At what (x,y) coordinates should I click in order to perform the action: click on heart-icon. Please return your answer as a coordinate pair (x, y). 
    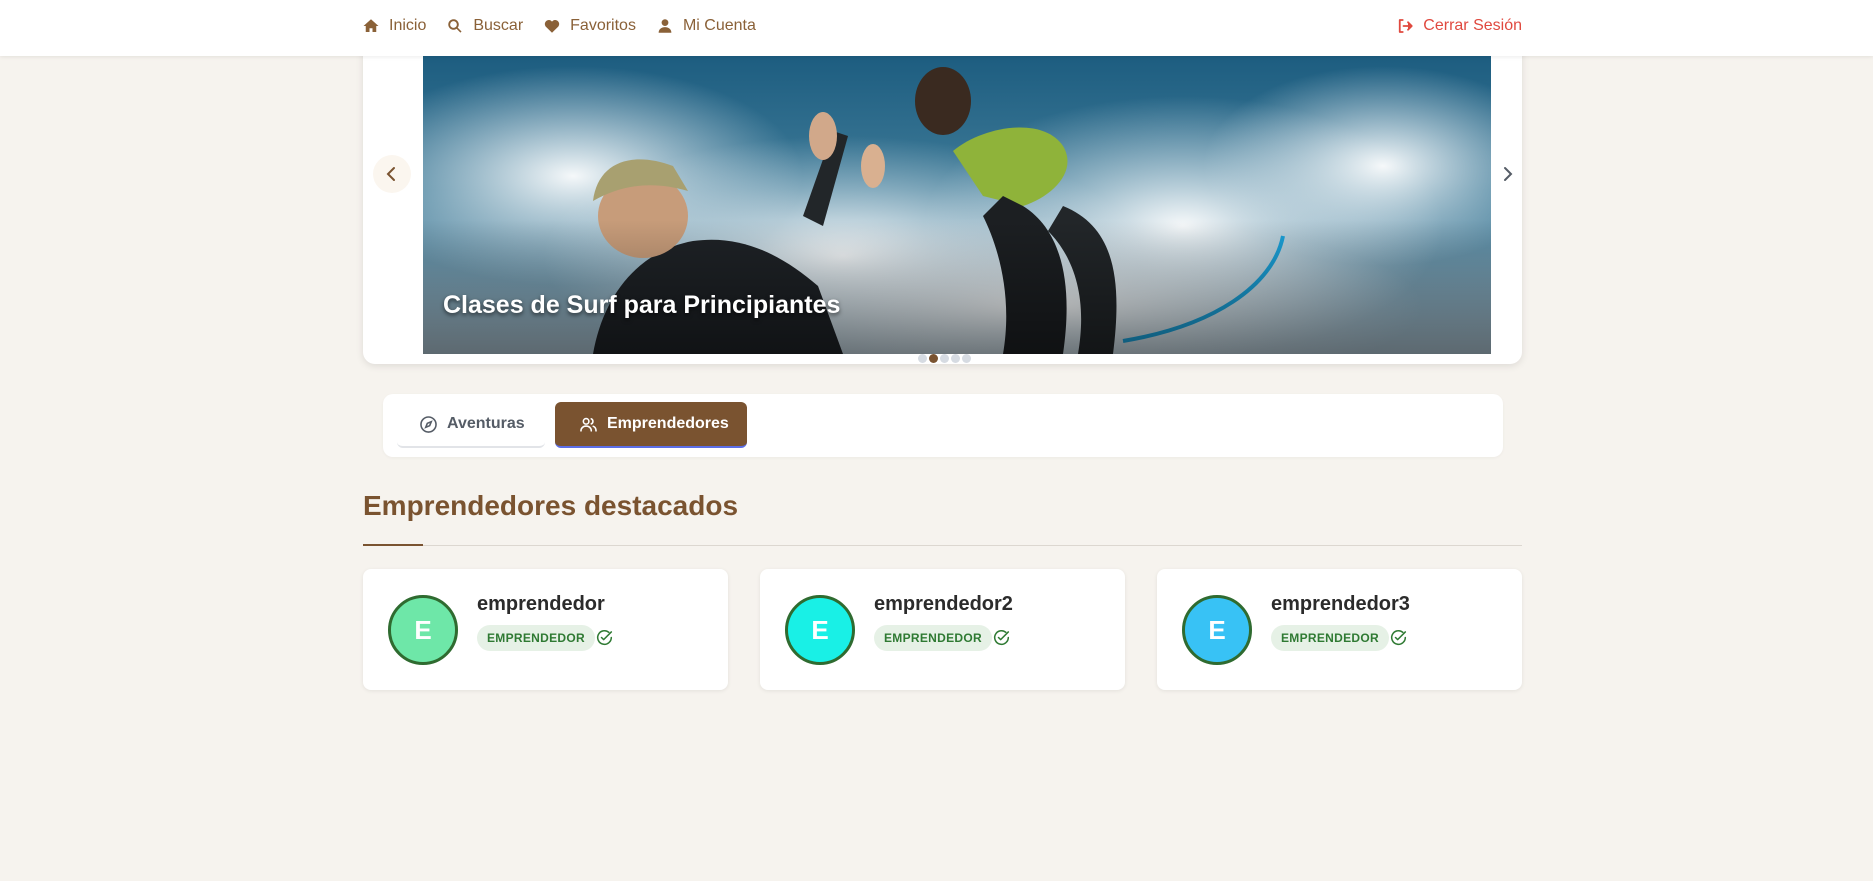
    Looking at the image, I should click on (552, 26).